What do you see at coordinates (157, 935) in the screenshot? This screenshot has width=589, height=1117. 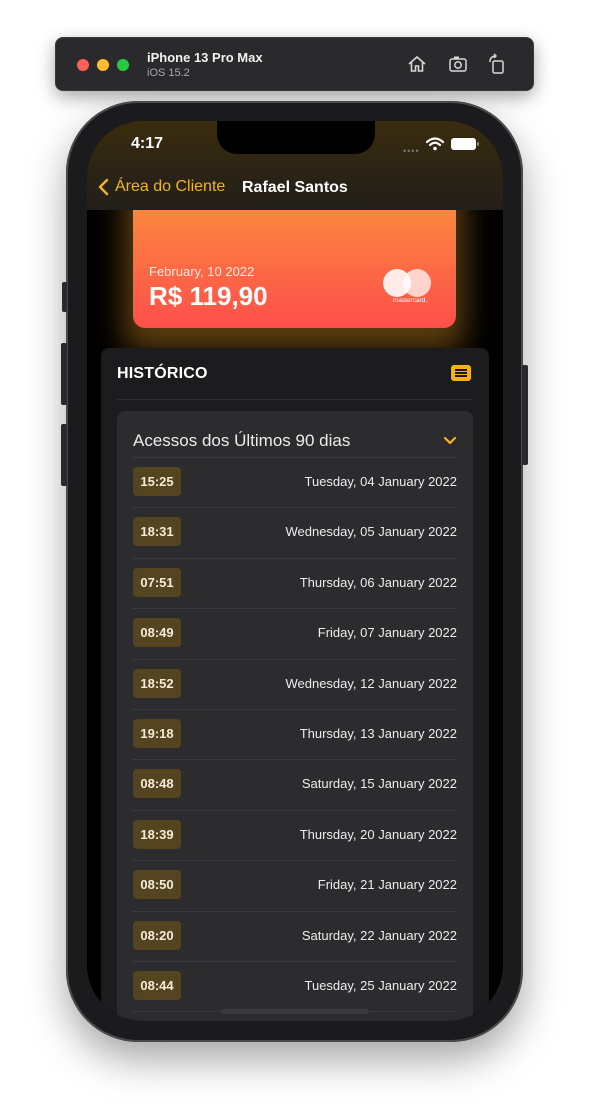 I see `time-badge: 08:20` at bounding box center [157, 935].